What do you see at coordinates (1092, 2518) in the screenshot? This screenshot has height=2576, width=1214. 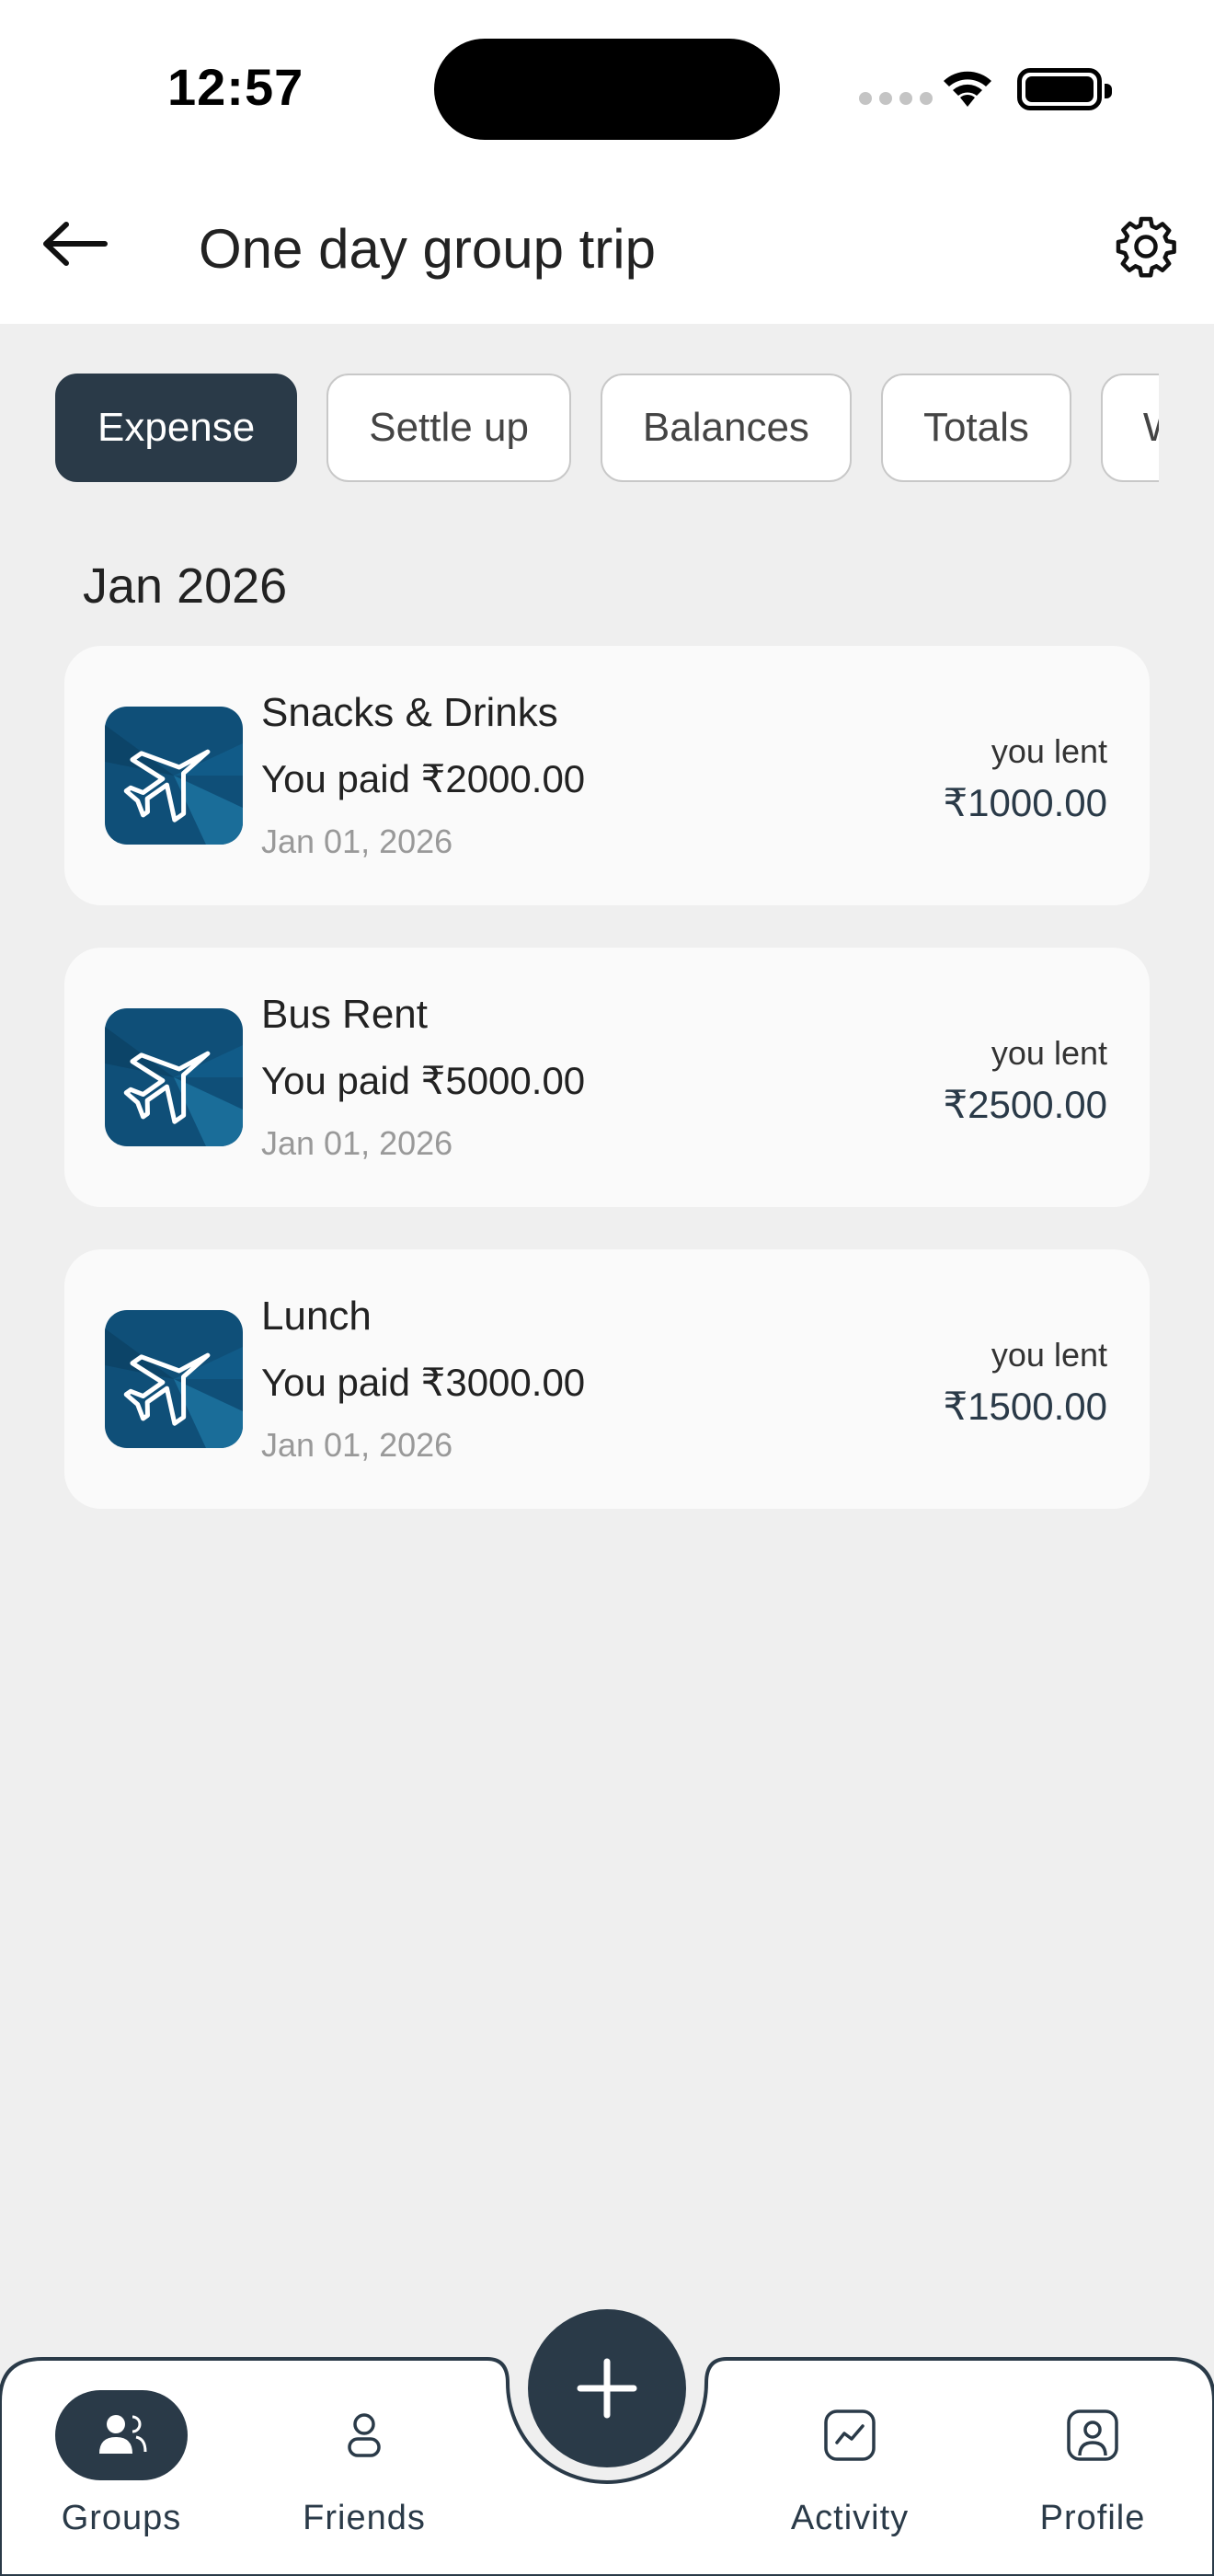 I see `nav-label: Profile` at bounding box center [1092, 2518].